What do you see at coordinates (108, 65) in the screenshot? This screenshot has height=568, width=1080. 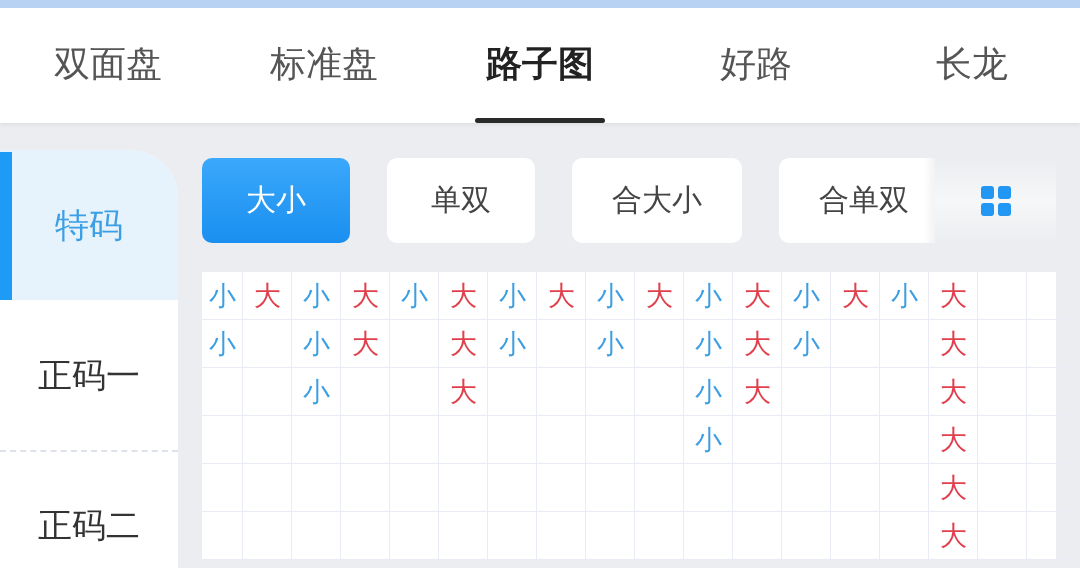 I see `tab: 双面盘` at bounding box center [108, 65].